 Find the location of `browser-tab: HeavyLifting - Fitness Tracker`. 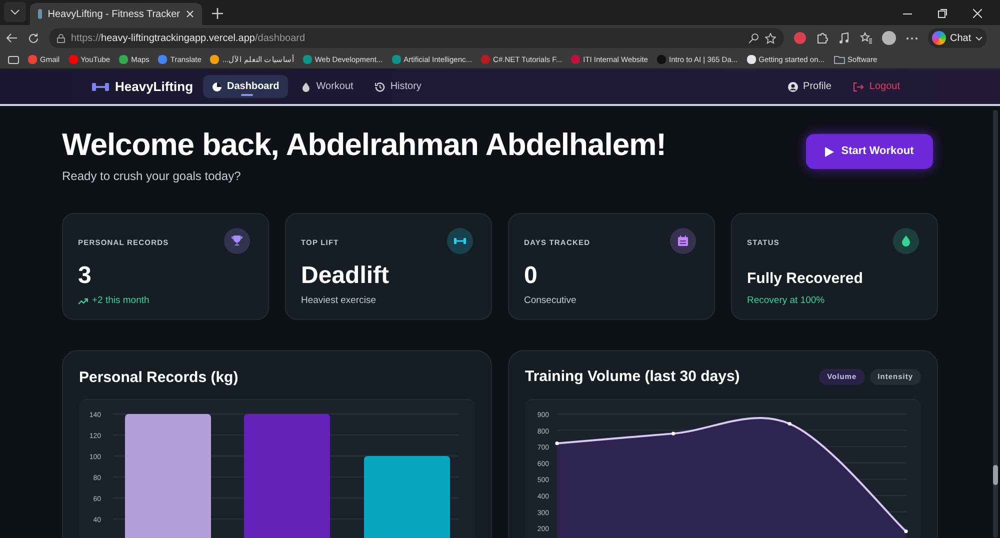

browser-tab: HeavyLifting - Fitness Tracker is located at coordinates (116, 14).